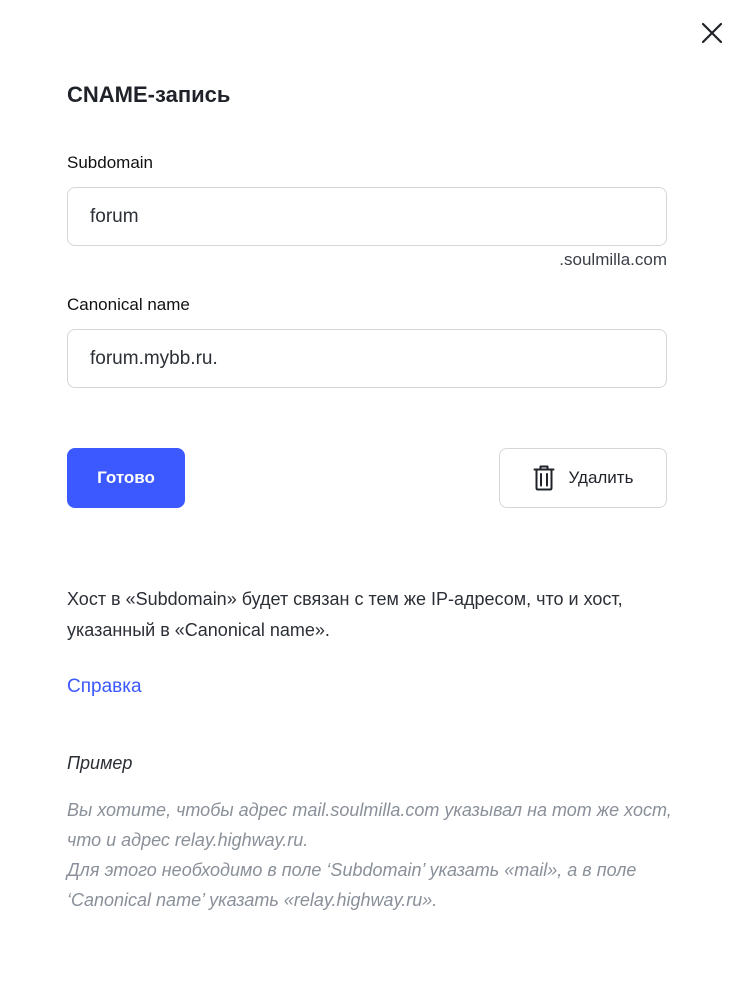  I want to click on close-icon, so click(712, 33).